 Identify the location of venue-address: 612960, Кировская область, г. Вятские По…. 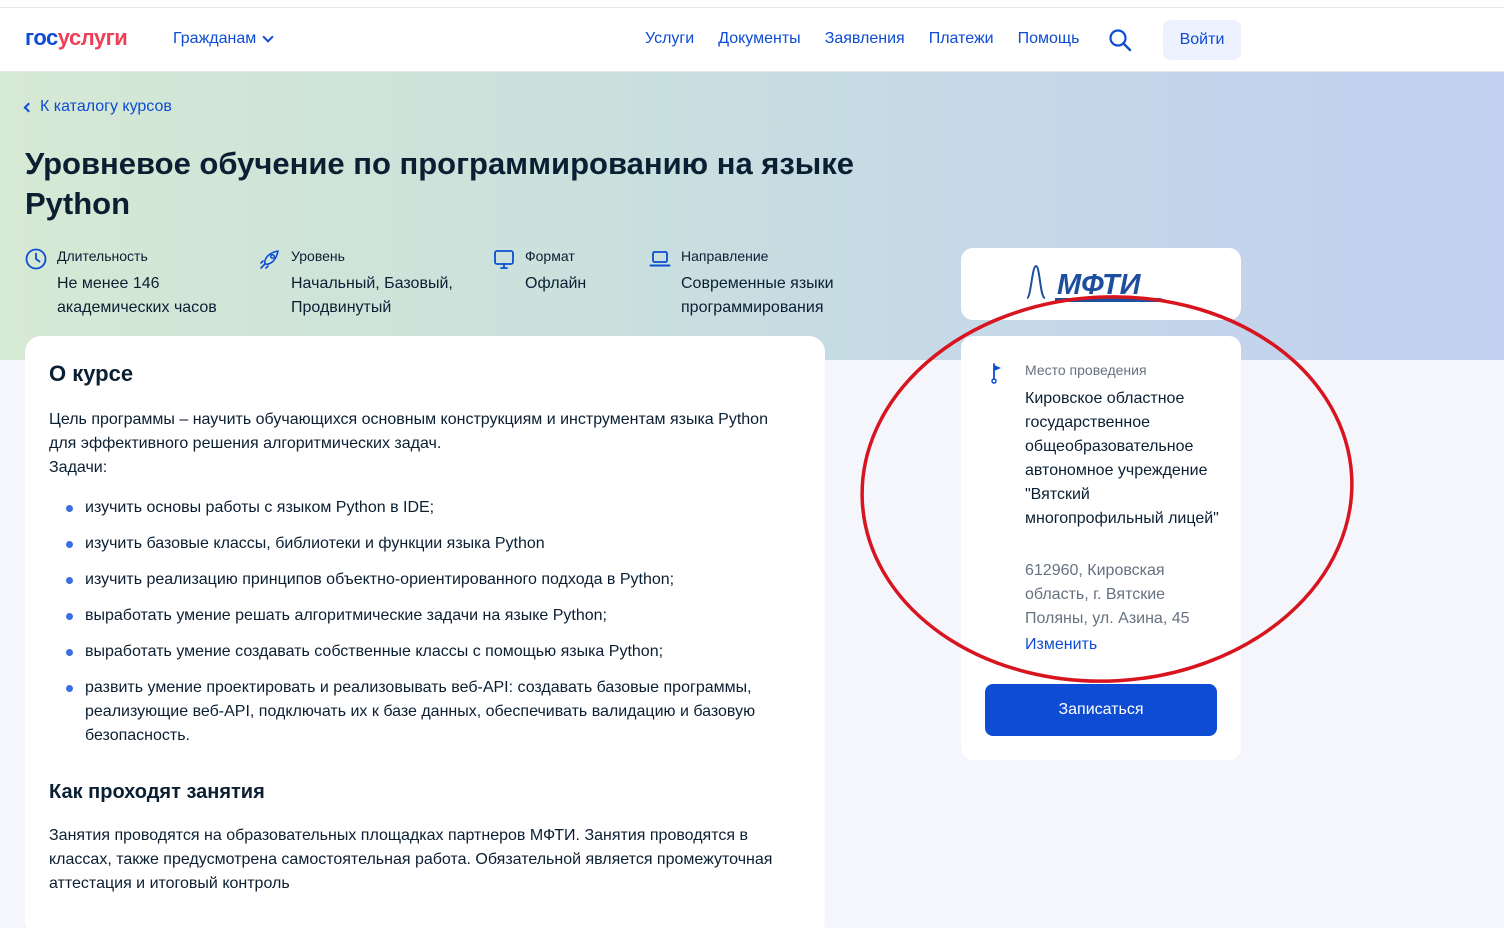
(1107, 594).